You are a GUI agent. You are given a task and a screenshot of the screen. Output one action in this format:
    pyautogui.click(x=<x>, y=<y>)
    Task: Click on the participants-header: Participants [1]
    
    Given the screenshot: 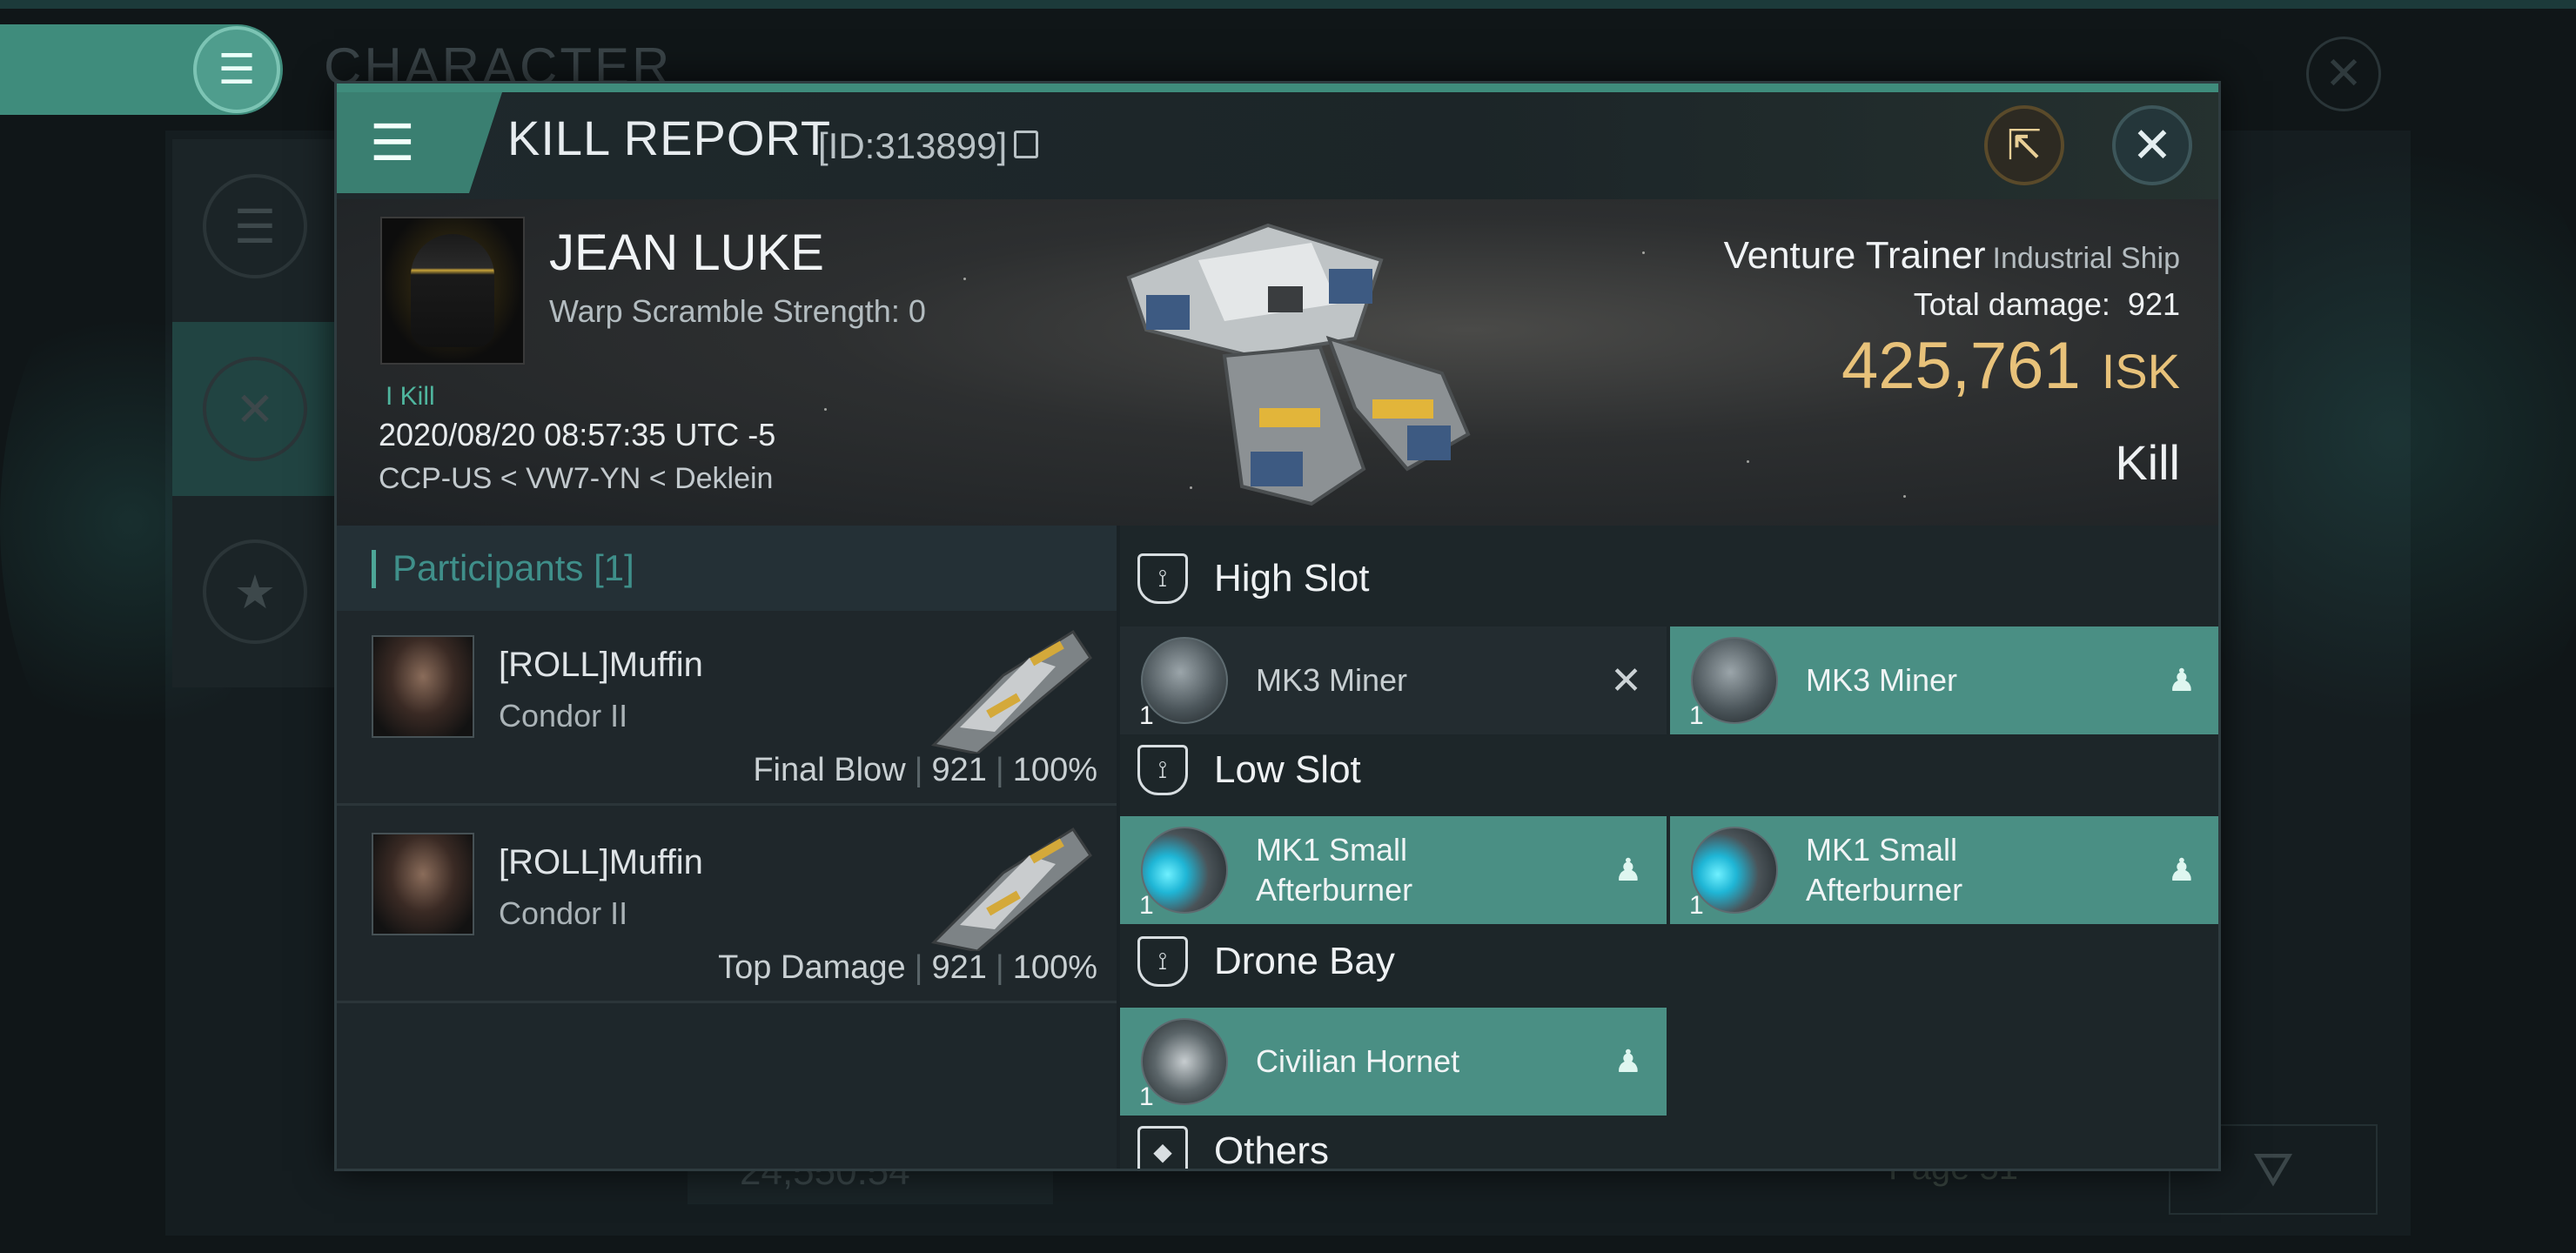 What is the action you would take?
    pyautogui.click(x=727, y=568)
    